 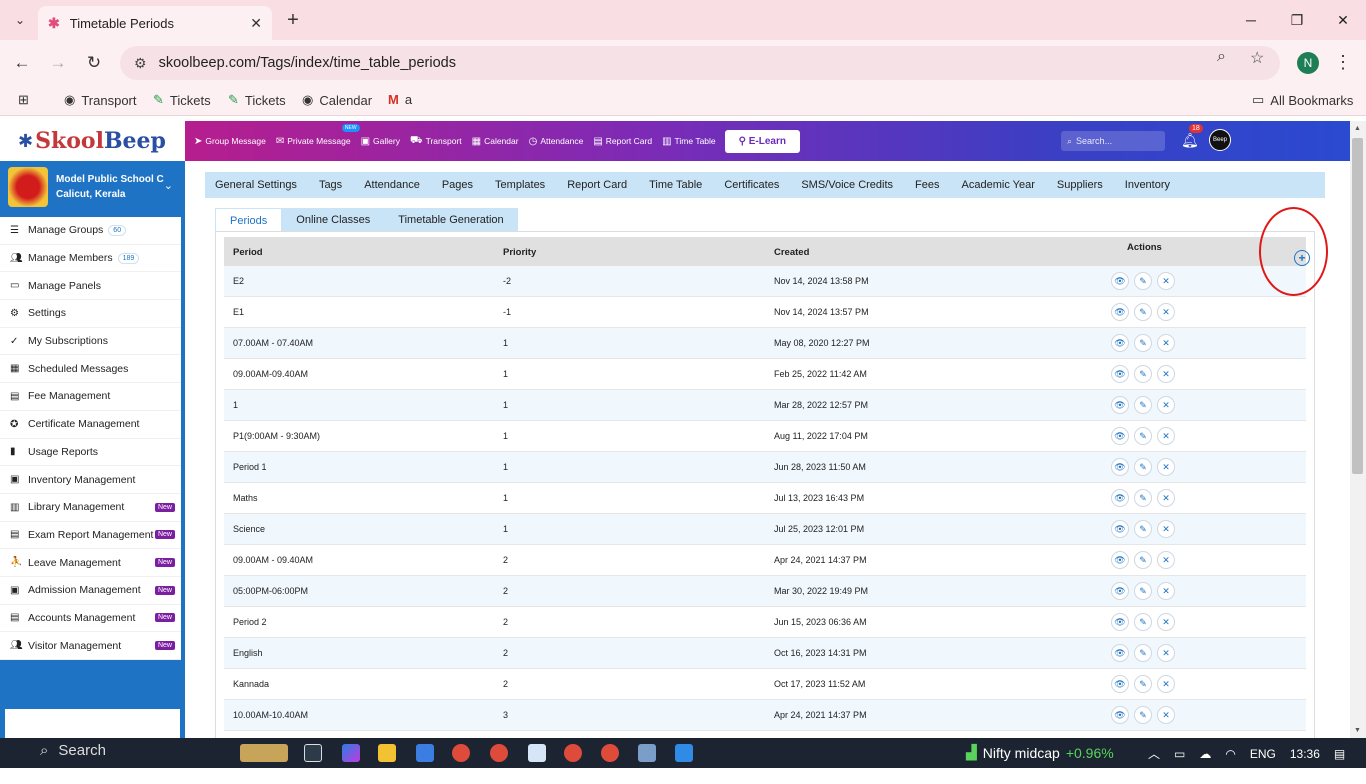 What do you see at coordinates (256, 23) in the screenshot?
I see `tab-close-icon: ✕` at bounding box center [256, 23].